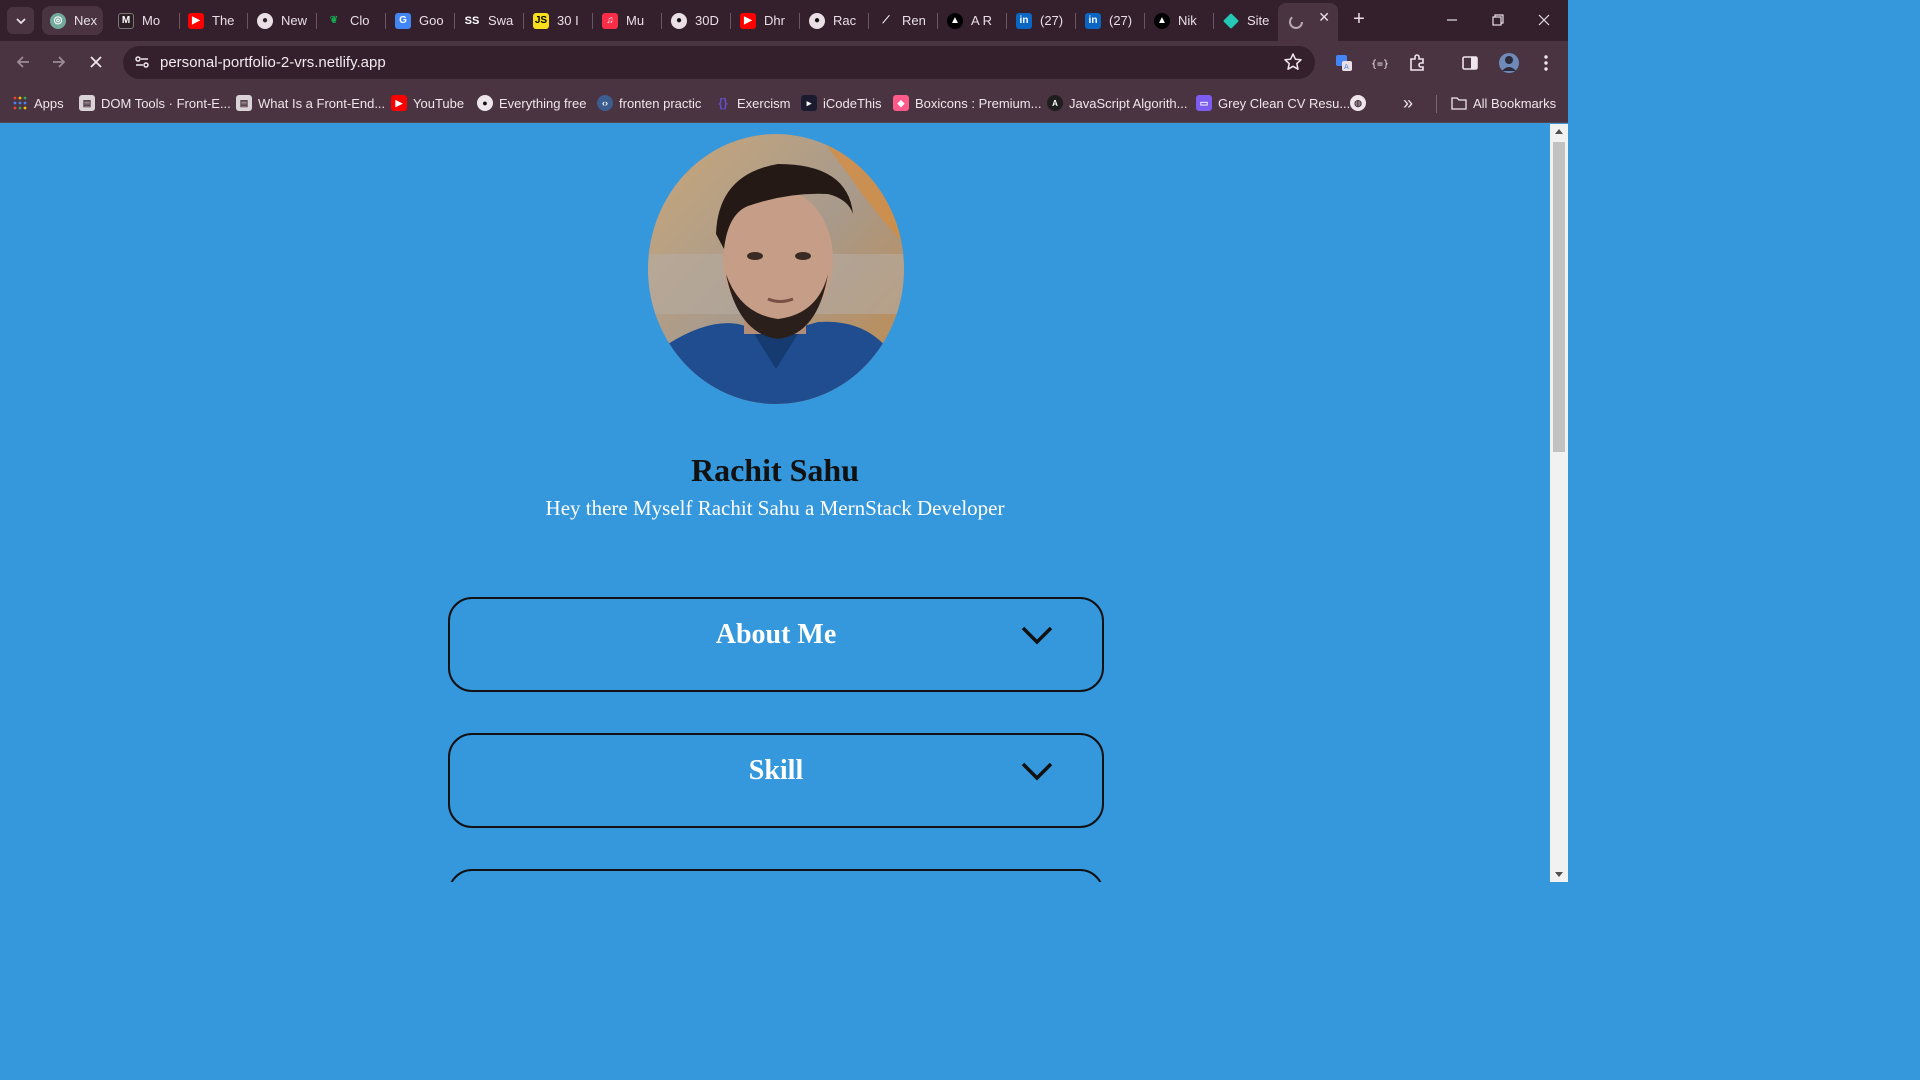 The image size is (1920, 1080). Describe the element at coordinates (72, 20) in the screenshot. I see `tab-chatgpt: ◎ Nex` at that location.